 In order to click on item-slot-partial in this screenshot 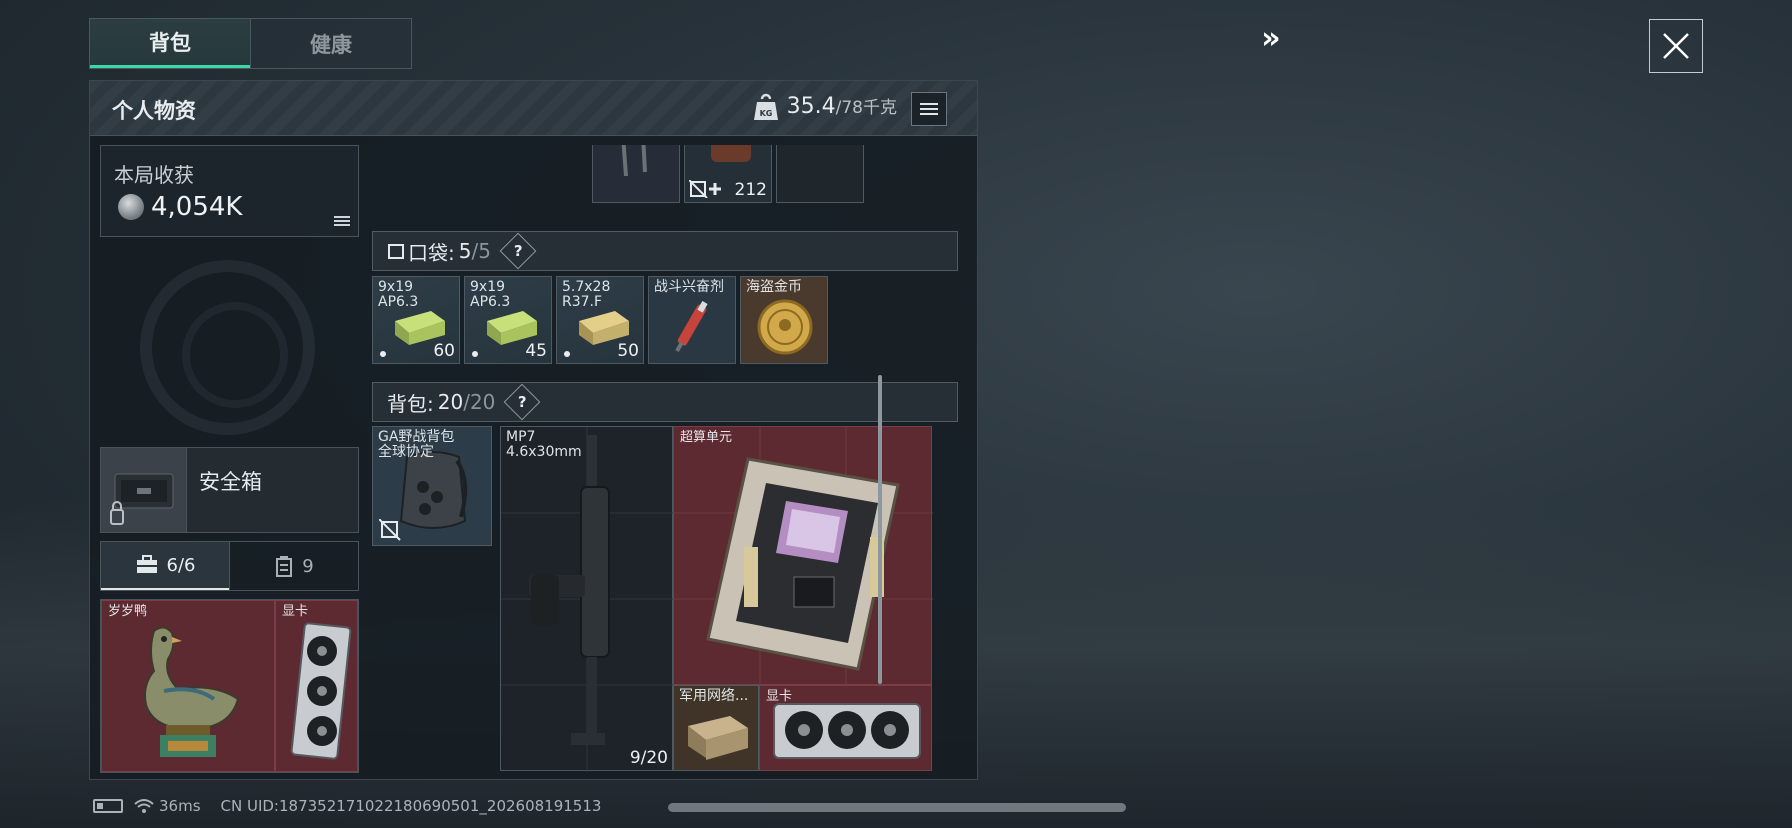, I will do `click(636, 174)`.